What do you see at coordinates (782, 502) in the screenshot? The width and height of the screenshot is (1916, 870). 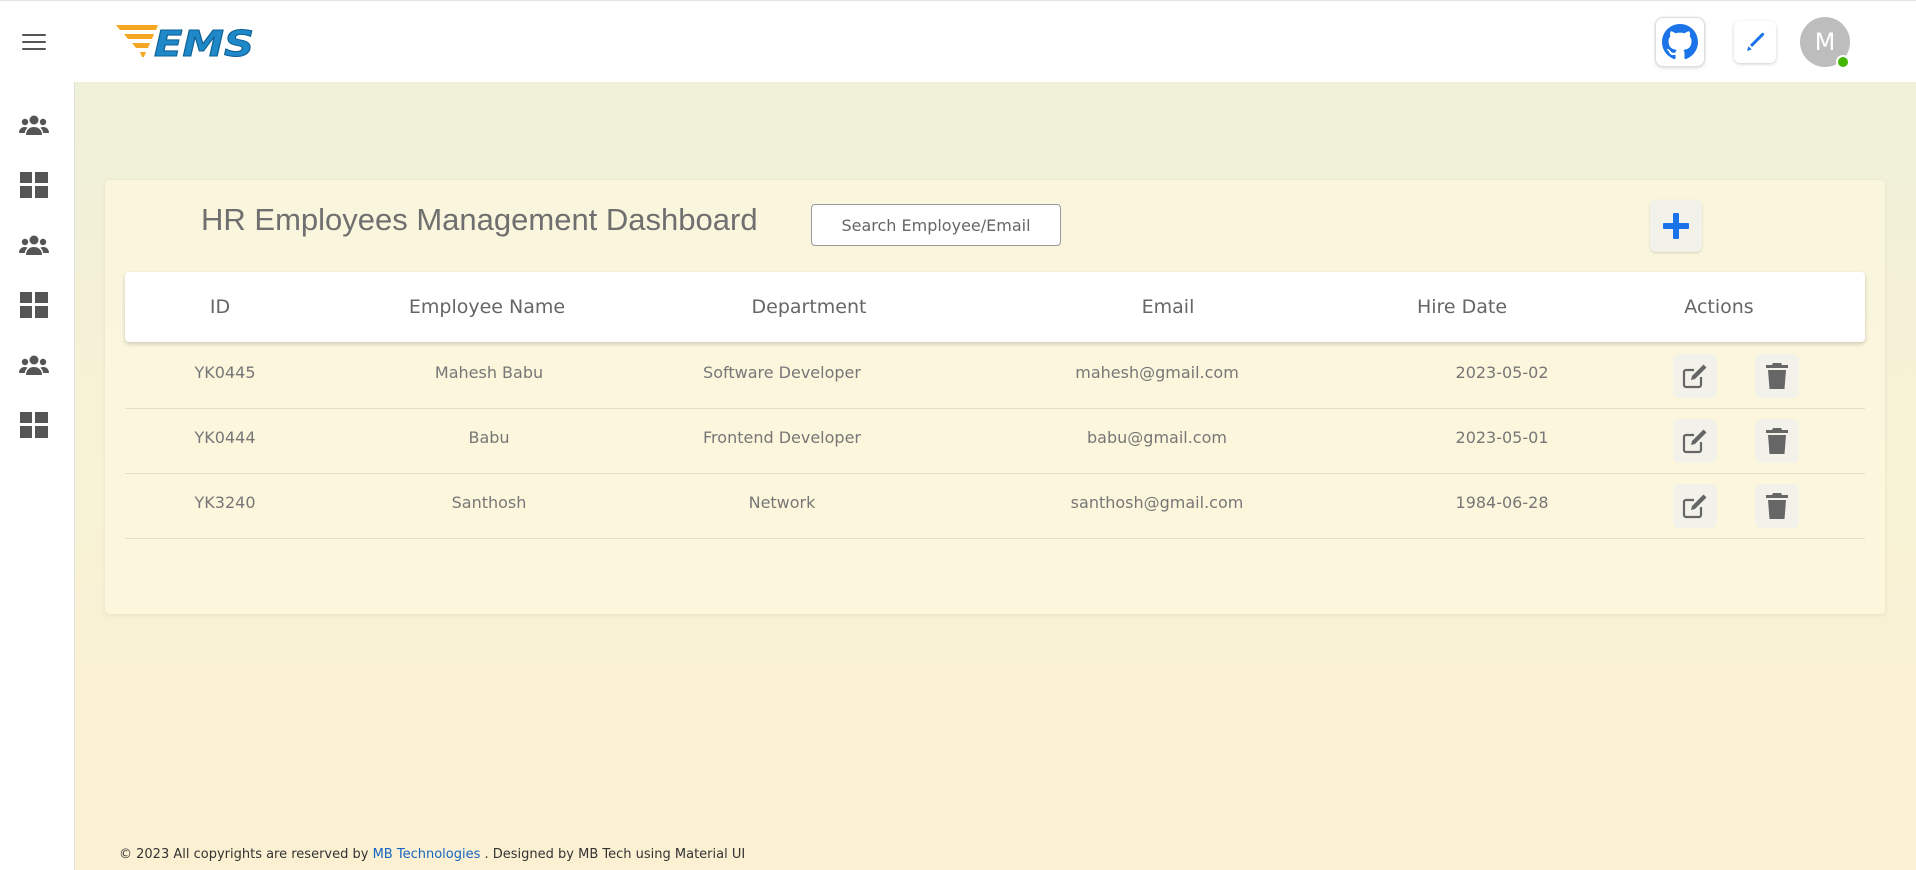 I see `cell-department: Network` at bounding box center [782, 502].